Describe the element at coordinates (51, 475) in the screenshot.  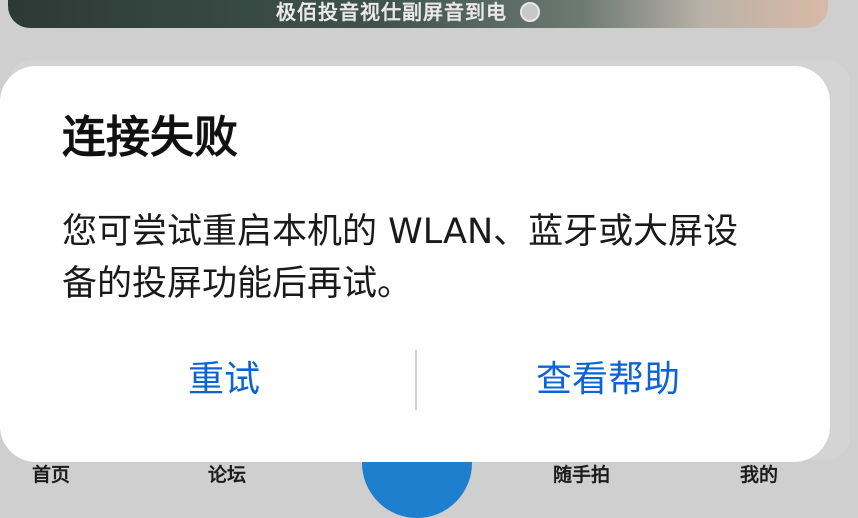
I see `nav-item-home: 首页` at that location.